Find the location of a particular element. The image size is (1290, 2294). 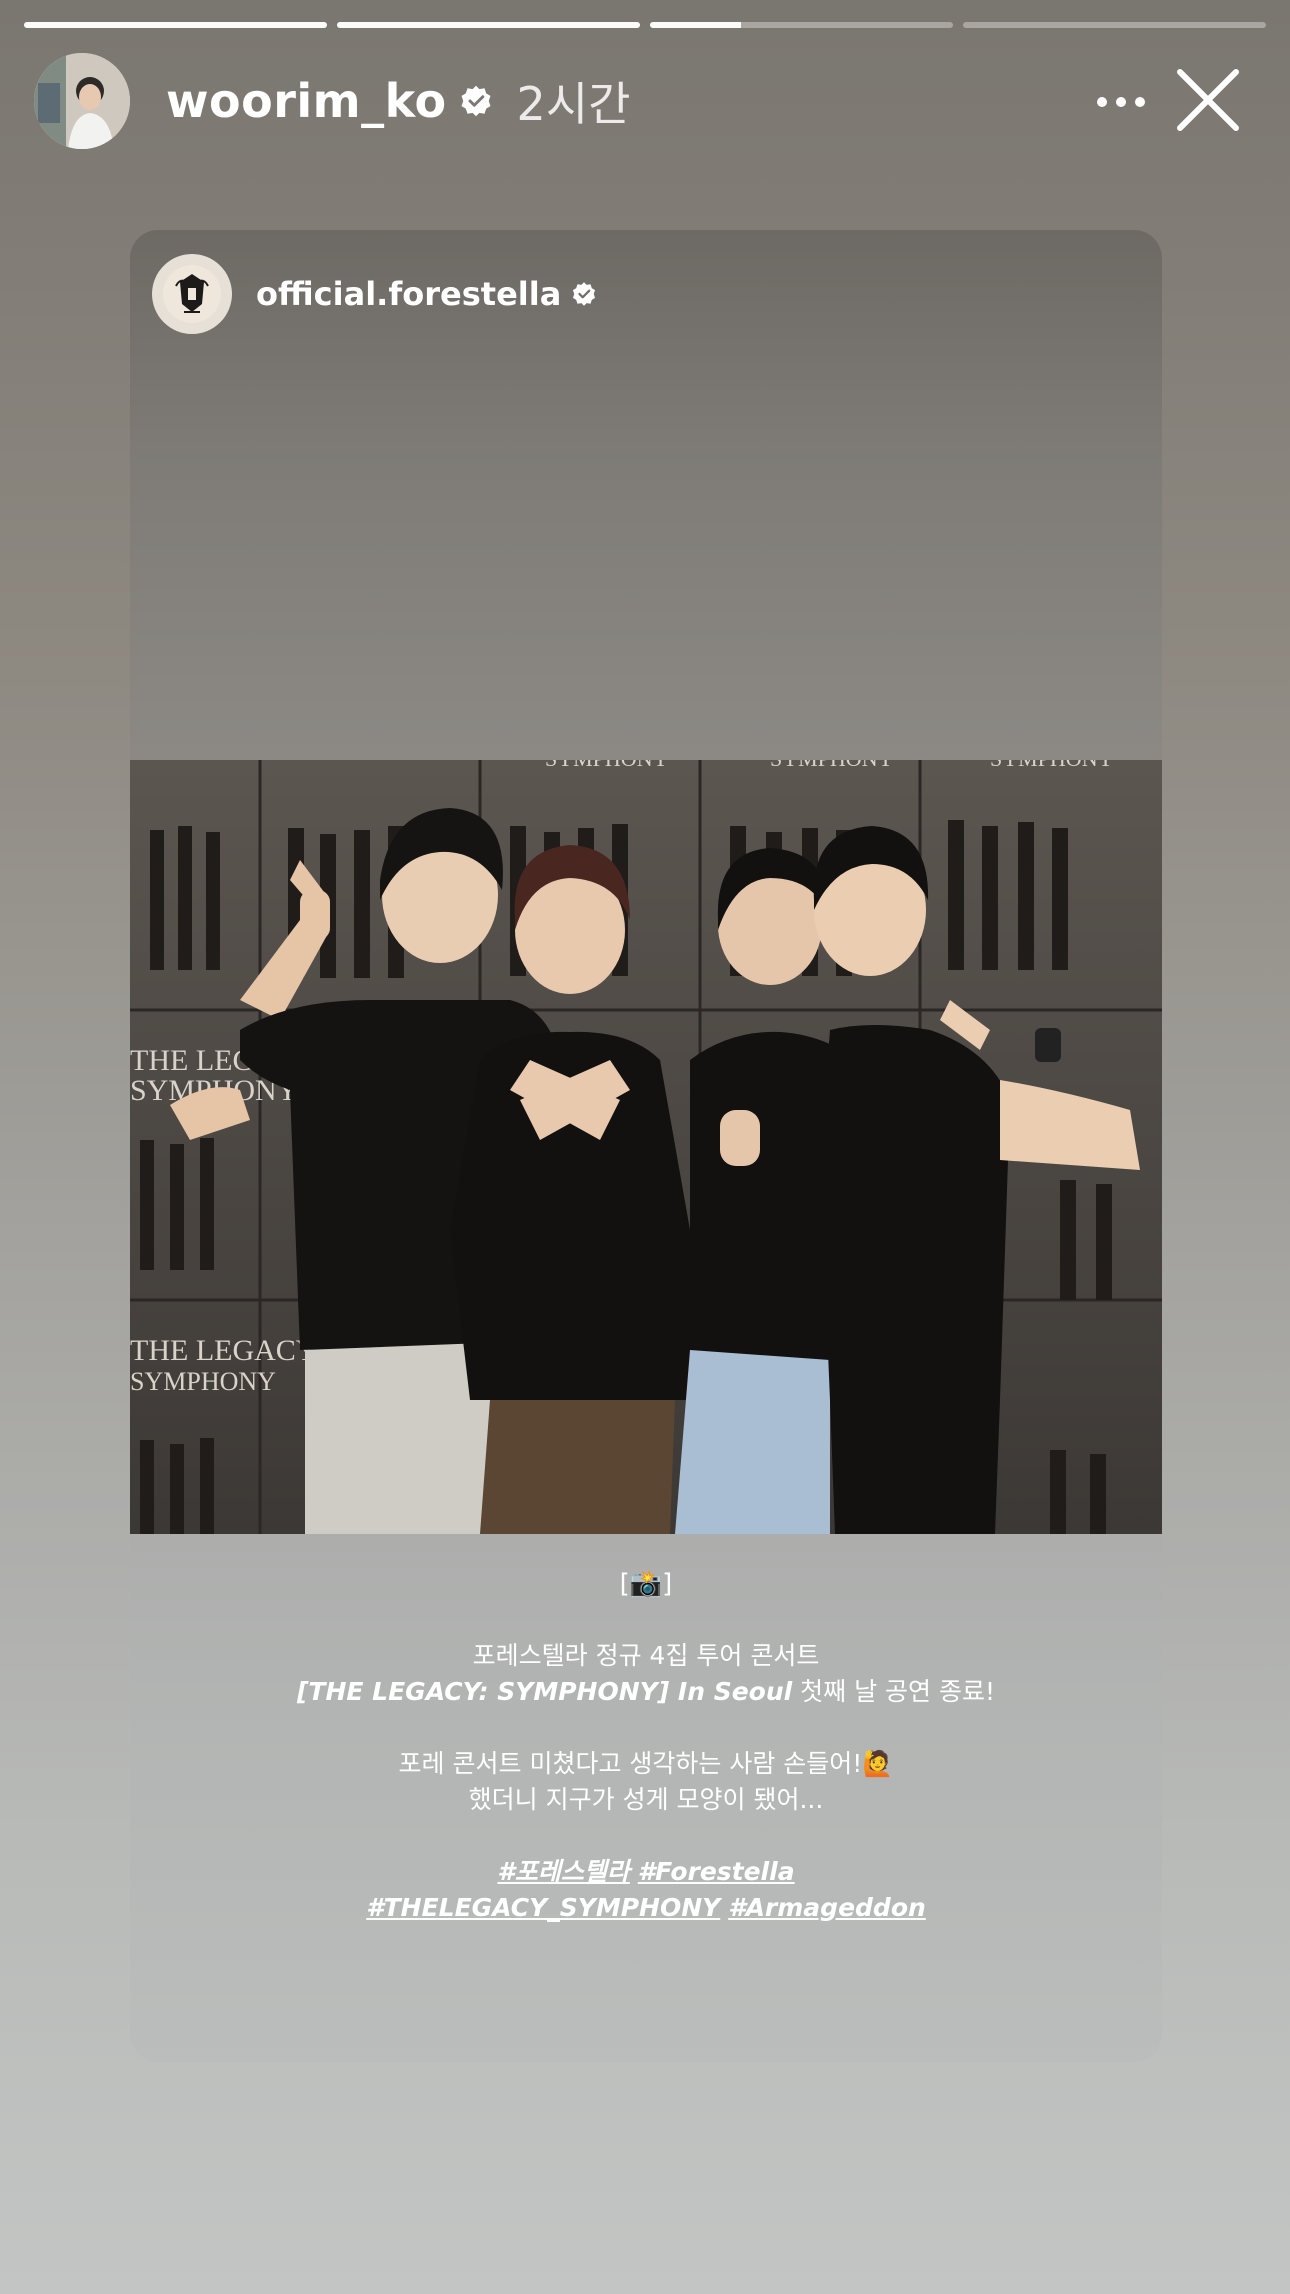

more-horizontal-icon is located at coordinates (1121, 102).